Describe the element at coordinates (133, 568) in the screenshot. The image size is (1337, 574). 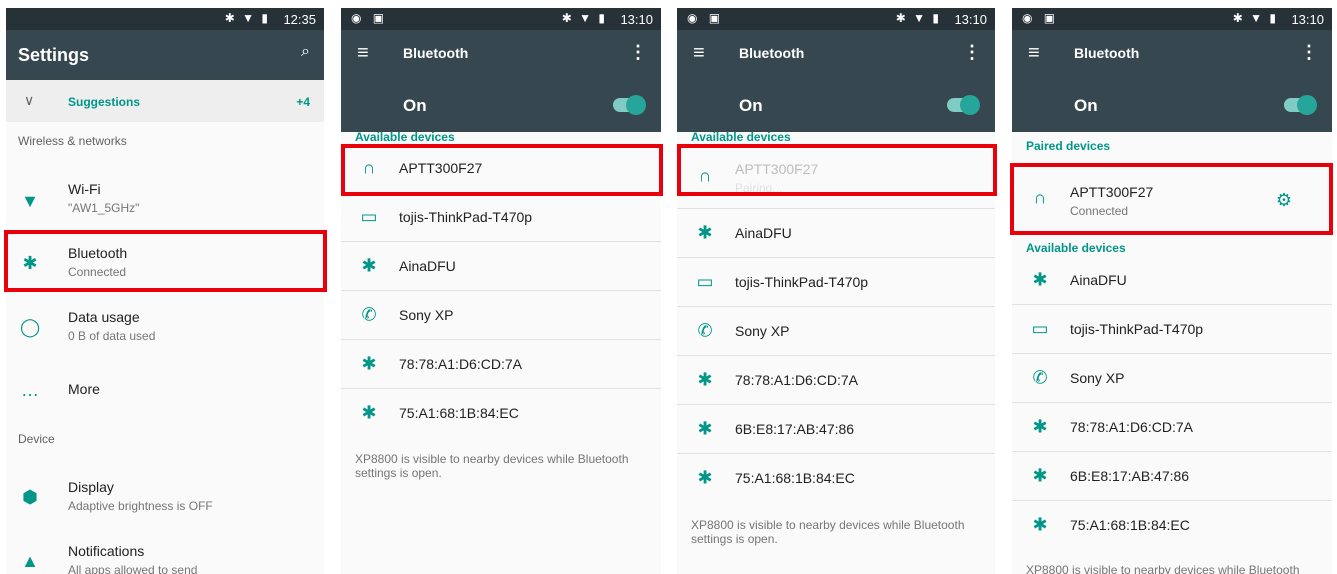
I see `item-subtitle: All apps allowed to send` at that location.